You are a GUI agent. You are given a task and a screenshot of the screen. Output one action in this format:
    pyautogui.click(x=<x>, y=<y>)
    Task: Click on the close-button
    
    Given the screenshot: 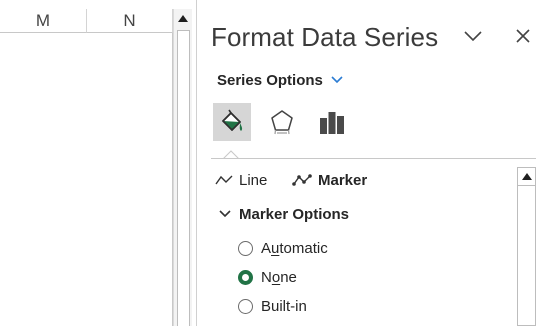 What is the action you would take?
    pyautogui.click(x=523, y=36)
    